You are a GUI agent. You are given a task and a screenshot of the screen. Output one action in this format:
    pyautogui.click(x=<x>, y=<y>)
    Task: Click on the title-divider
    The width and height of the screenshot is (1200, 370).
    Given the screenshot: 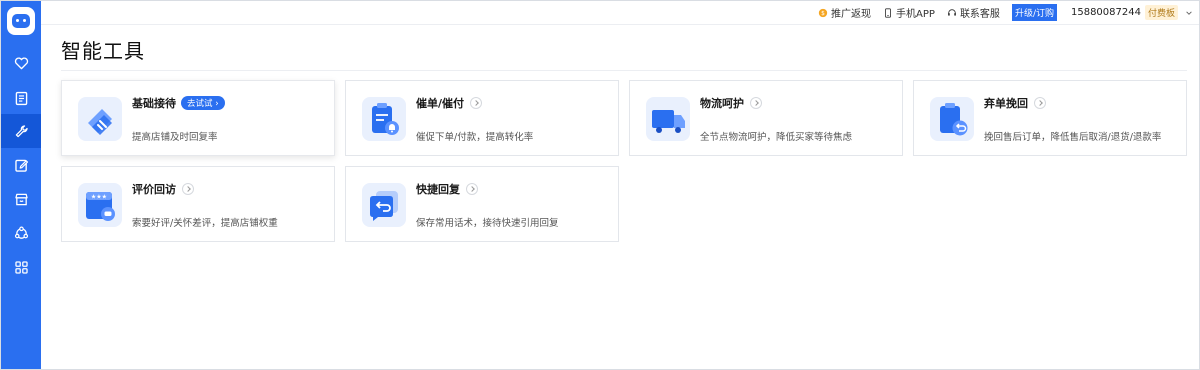 What is the action you would take?
    pyautogui.click(x=624, y=70)
    